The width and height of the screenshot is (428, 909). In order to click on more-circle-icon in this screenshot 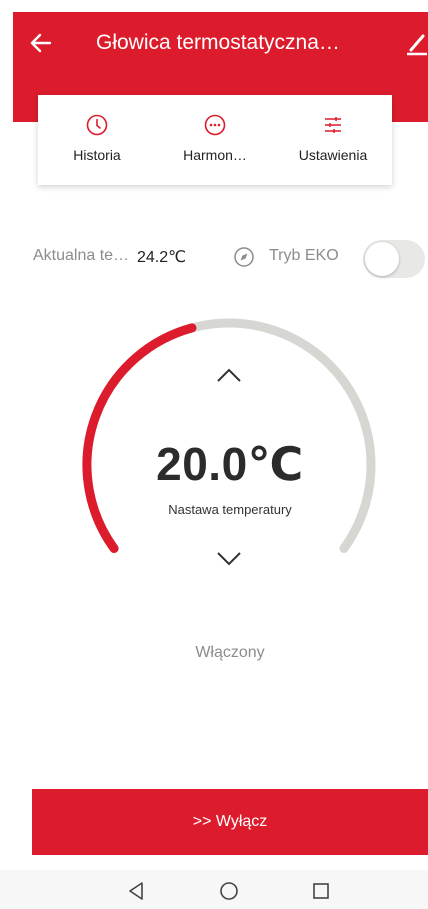, I will do `click(215, 125)`.